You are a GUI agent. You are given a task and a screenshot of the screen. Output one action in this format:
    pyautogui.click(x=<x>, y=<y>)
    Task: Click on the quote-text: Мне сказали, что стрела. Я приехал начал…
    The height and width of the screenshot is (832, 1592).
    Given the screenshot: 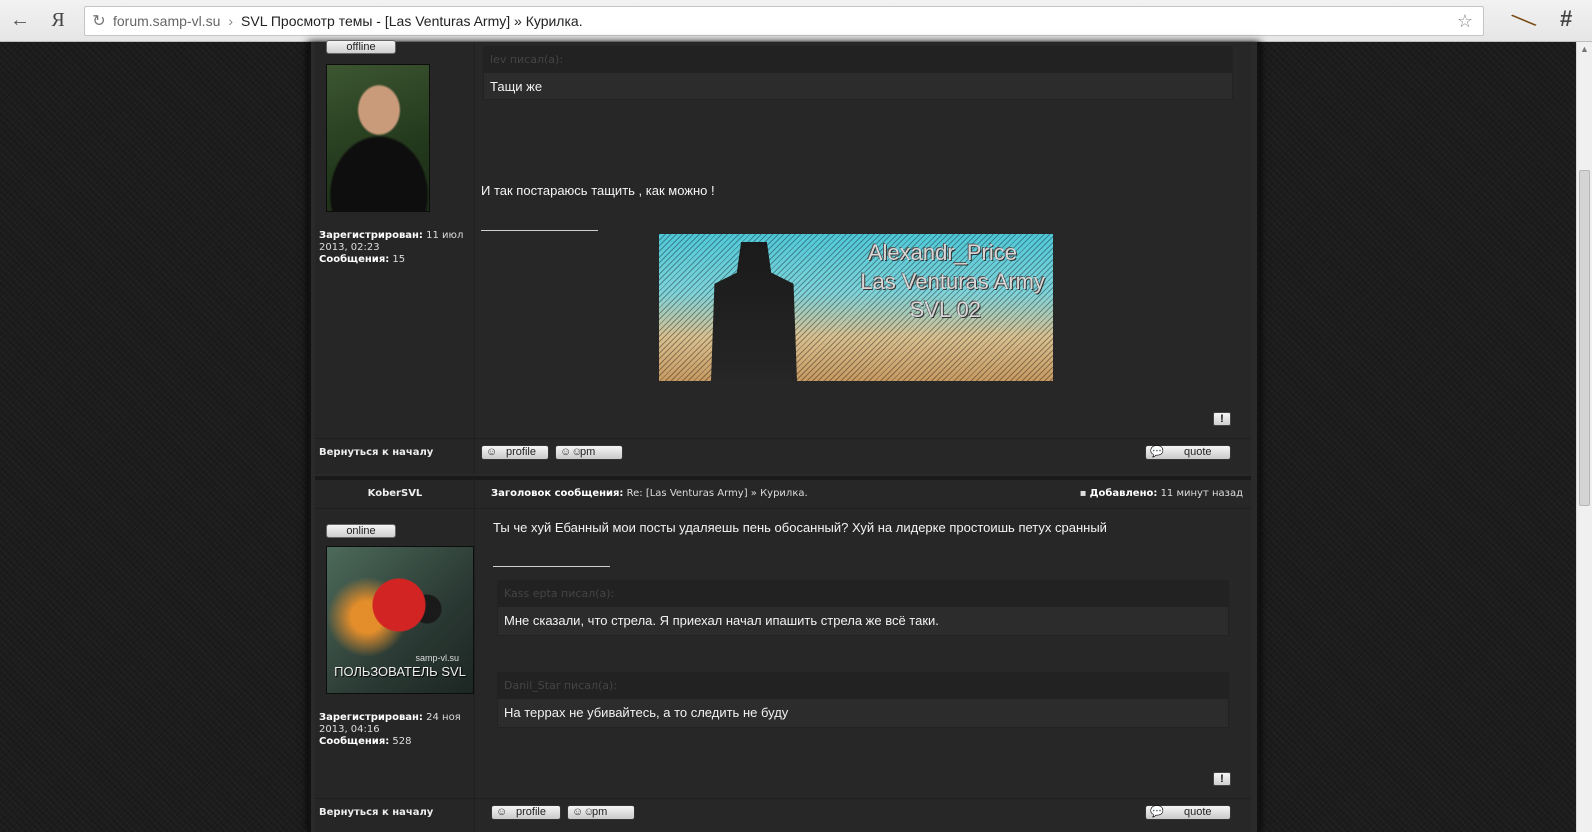 What is the action you would take?
    pyautogui.click(x=721, y=620)
    